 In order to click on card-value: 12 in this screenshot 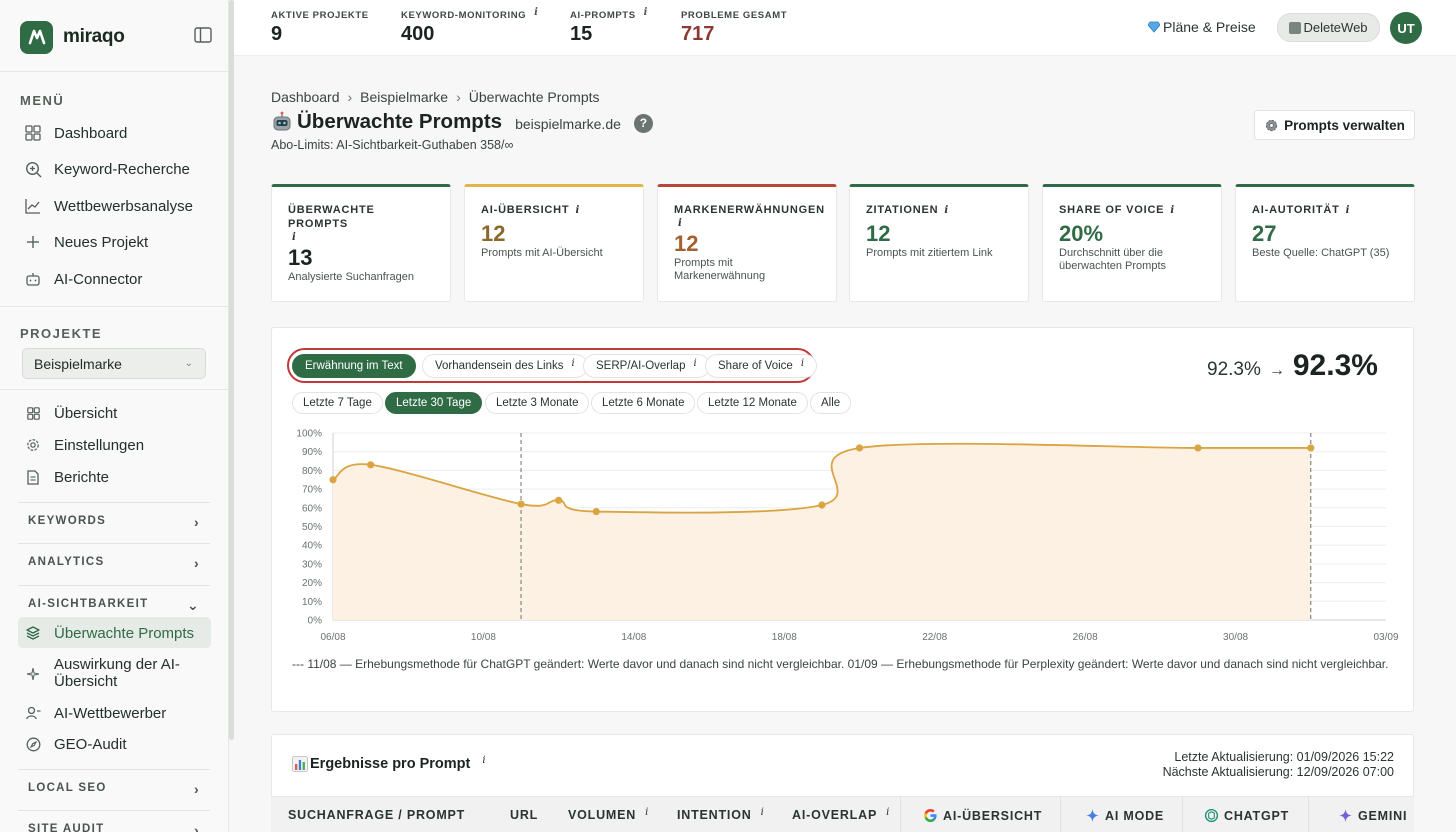, I will do `click(878, 233)`.